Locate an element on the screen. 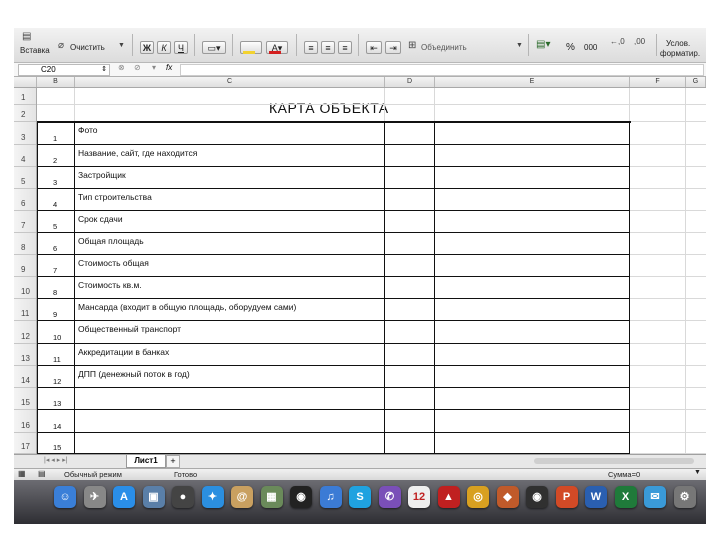 Image resolution: width=720 pixels, height=540 pixels. item-label-cell: Тип строительства is located at coordinates (115, 197).